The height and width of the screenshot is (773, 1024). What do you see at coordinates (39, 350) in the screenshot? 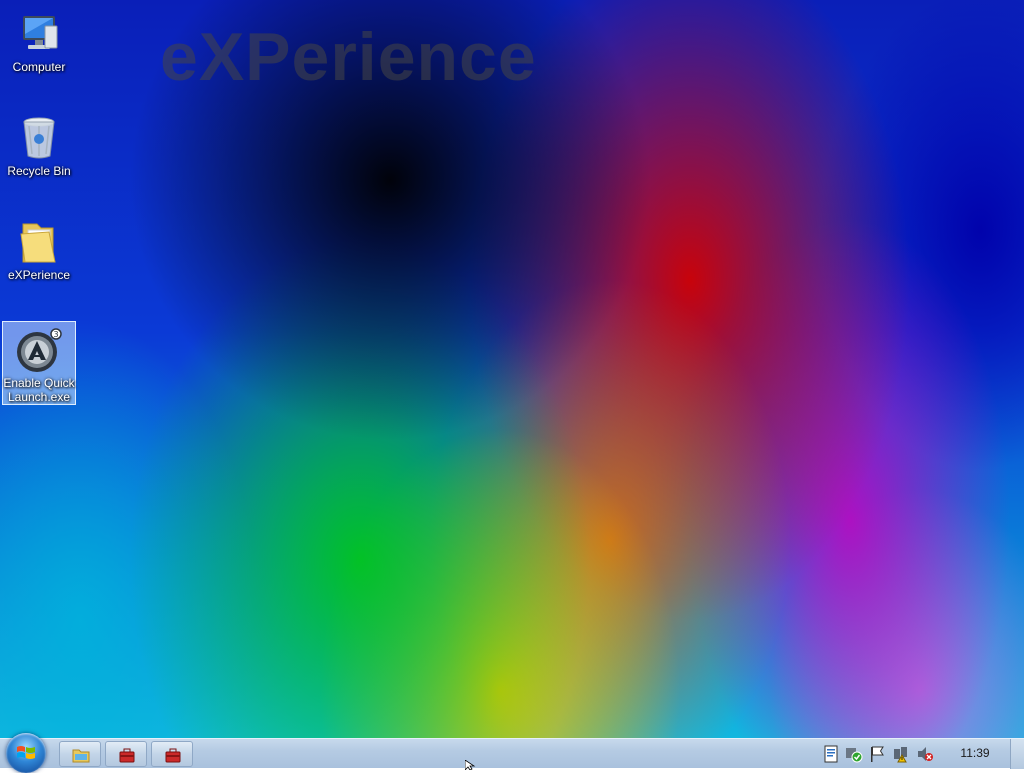
I see `autoit-exe-icon: 3` at bounding box center [39, 350].